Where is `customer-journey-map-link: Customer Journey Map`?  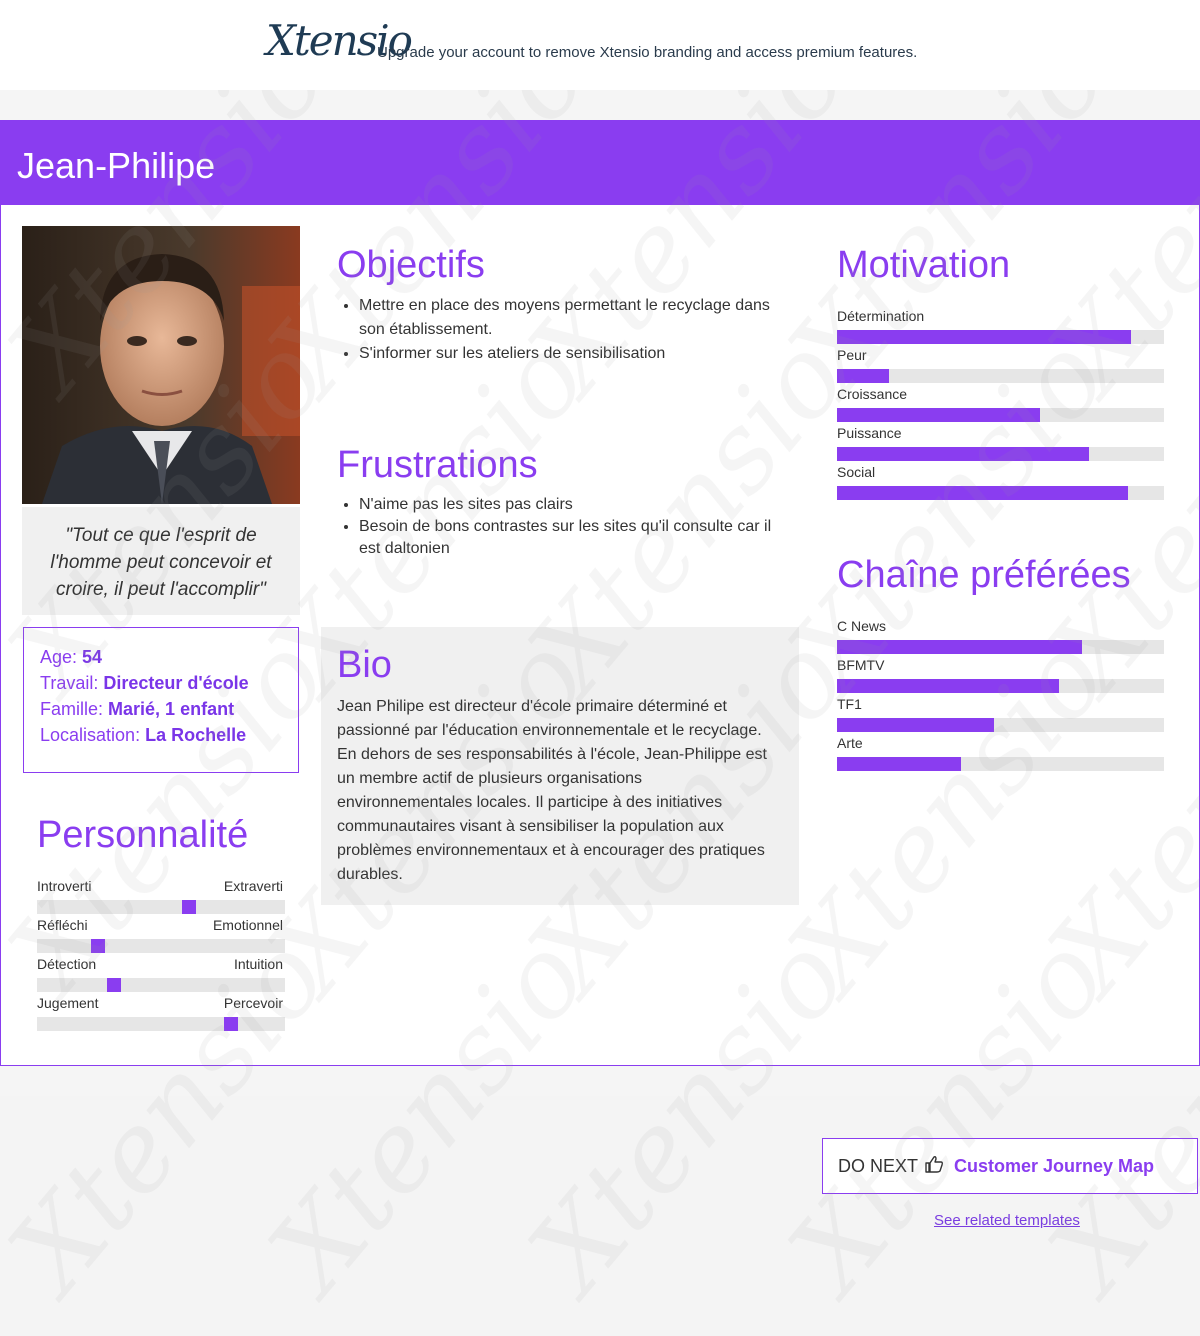 customer-journey-map-link: Customer Journey Map is located at coordinates (1054, 1166).